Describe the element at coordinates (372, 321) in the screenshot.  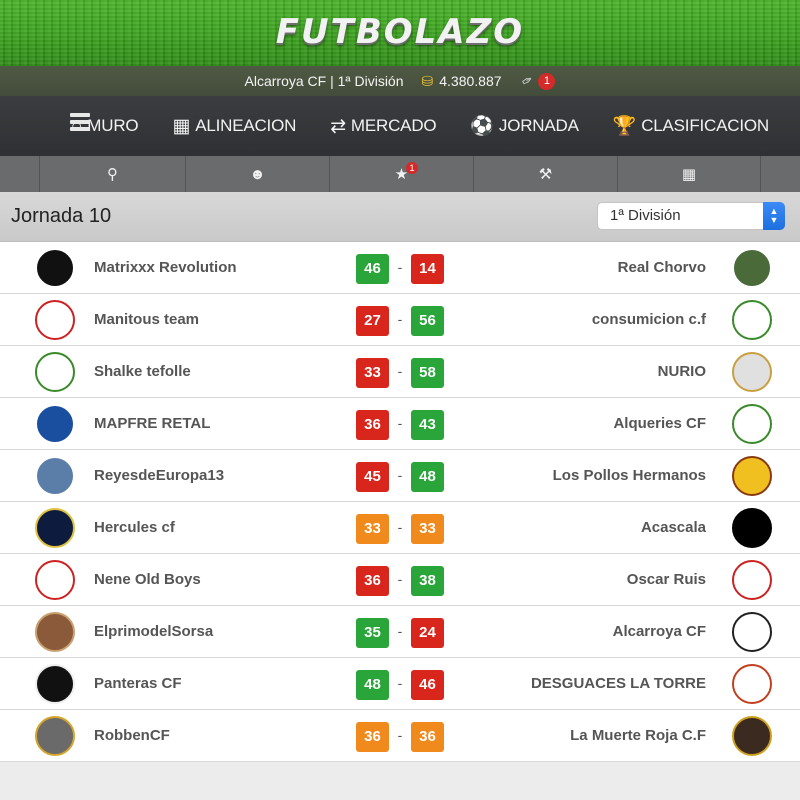
I see `home-score: 27` at that location.